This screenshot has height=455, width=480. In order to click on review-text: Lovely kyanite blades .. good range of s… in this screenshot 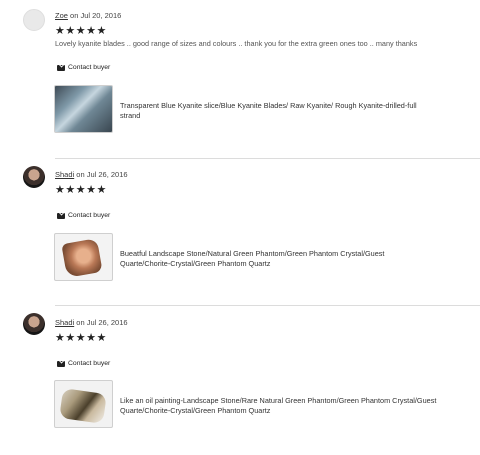, I will do `click(236, 43)`.